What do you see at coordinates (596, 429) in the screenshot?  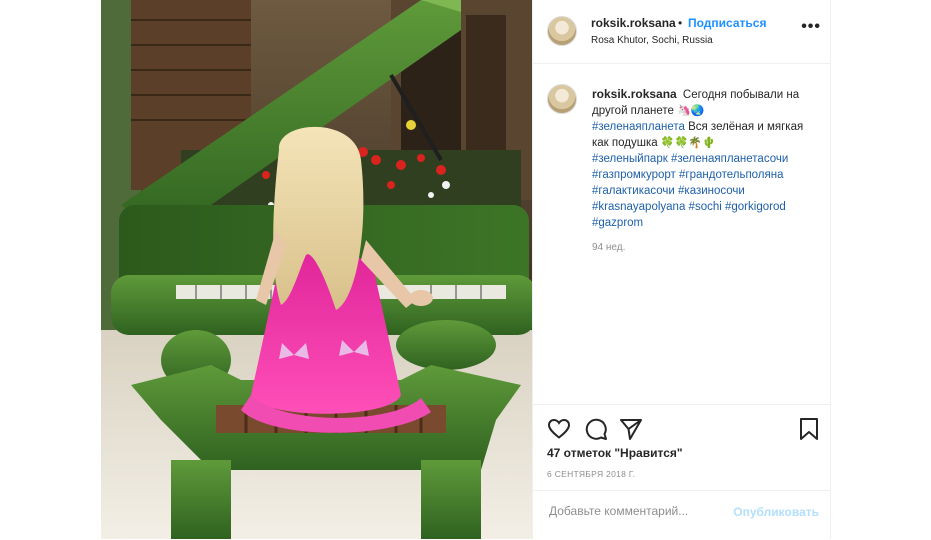 I see `comment-icon` at bounding box center [596, 429].